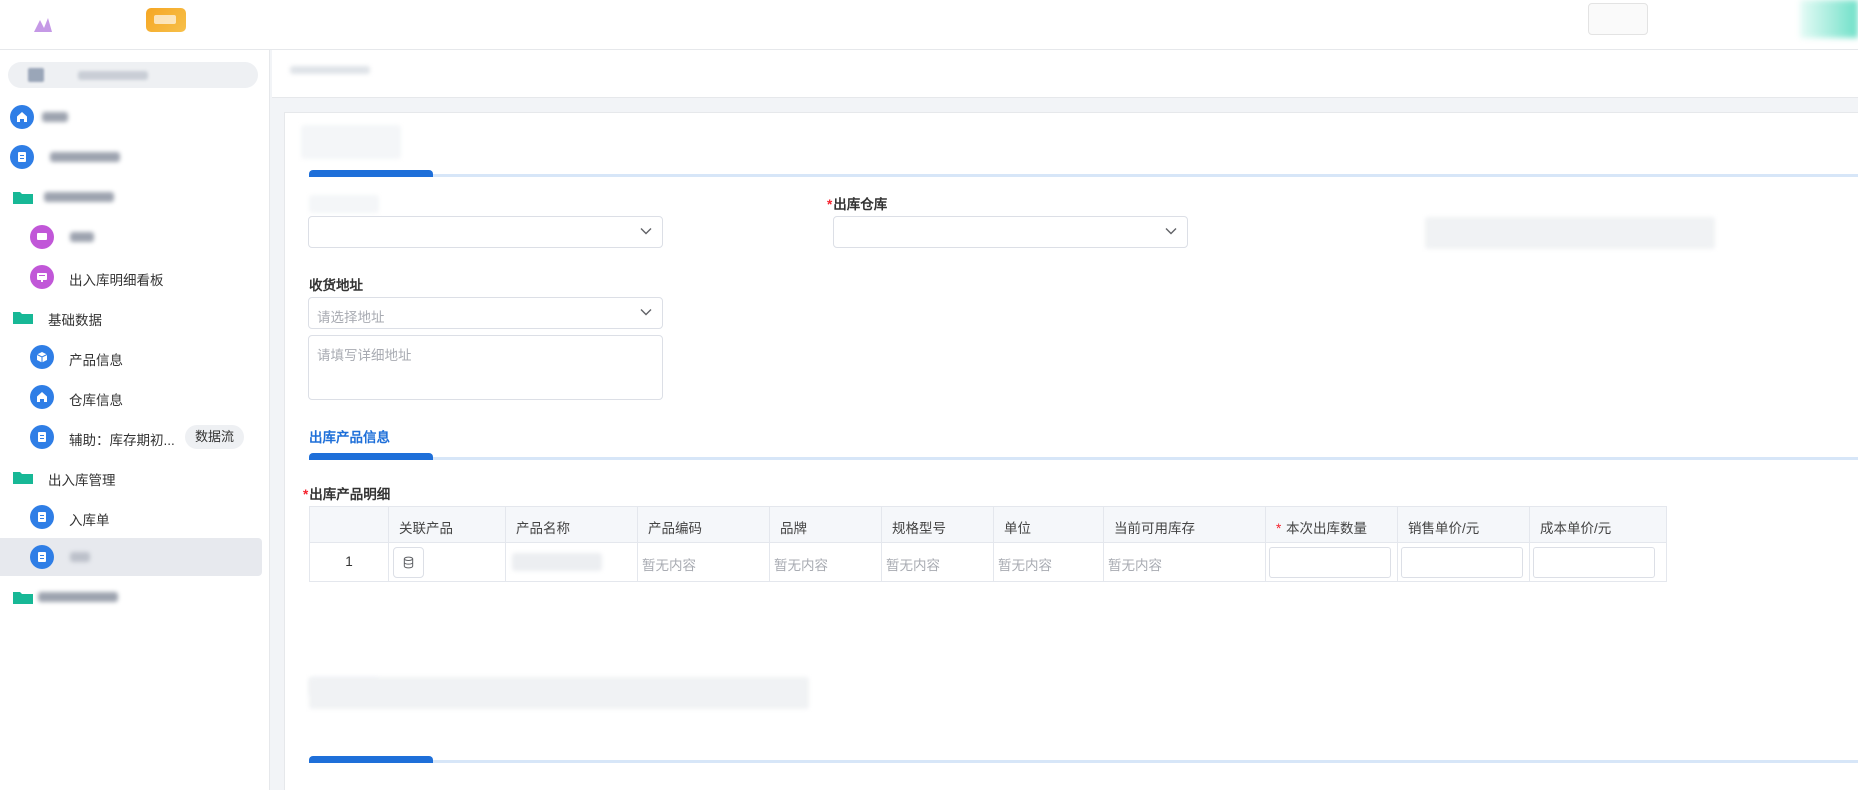 The image size is (1858, 790). Describe the element at coordinates (215, 437) in the screenshot. I see `dataflow-tag: 数据流` at that location.